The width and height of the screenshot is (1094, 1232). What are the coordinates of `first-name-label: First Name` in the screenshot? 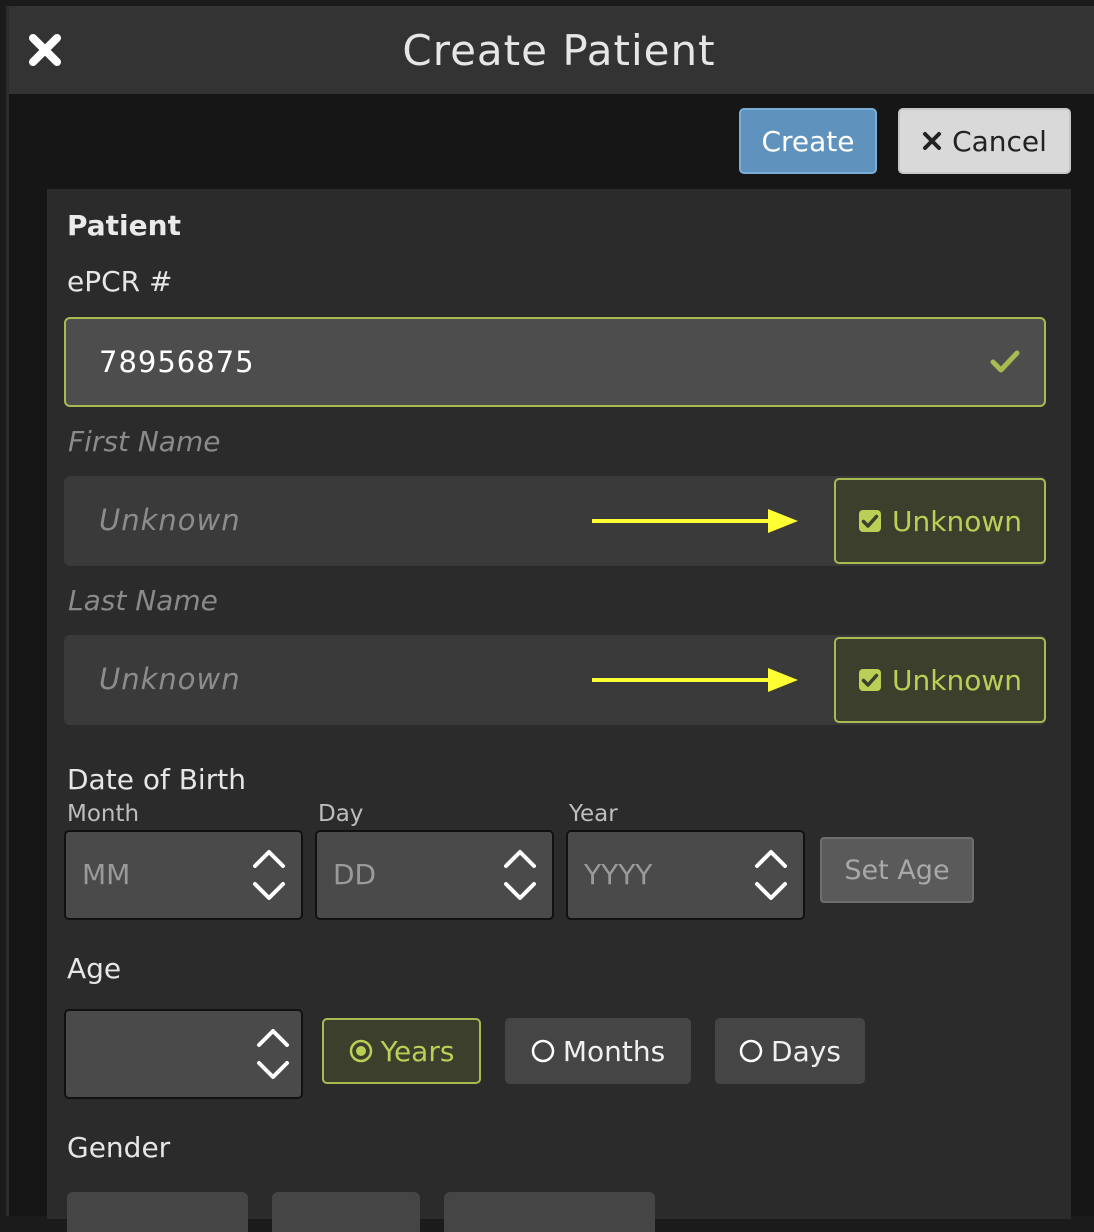 It's located at (144, 441).